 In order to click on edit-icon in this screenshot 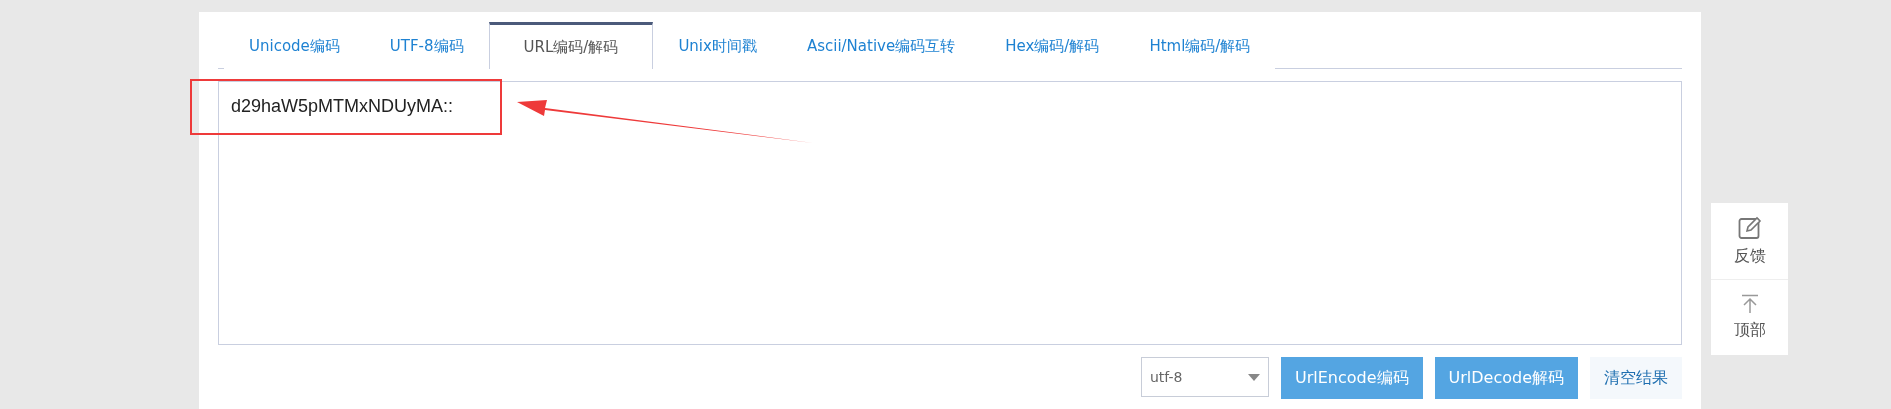, I will do `click(1749, 227)`.